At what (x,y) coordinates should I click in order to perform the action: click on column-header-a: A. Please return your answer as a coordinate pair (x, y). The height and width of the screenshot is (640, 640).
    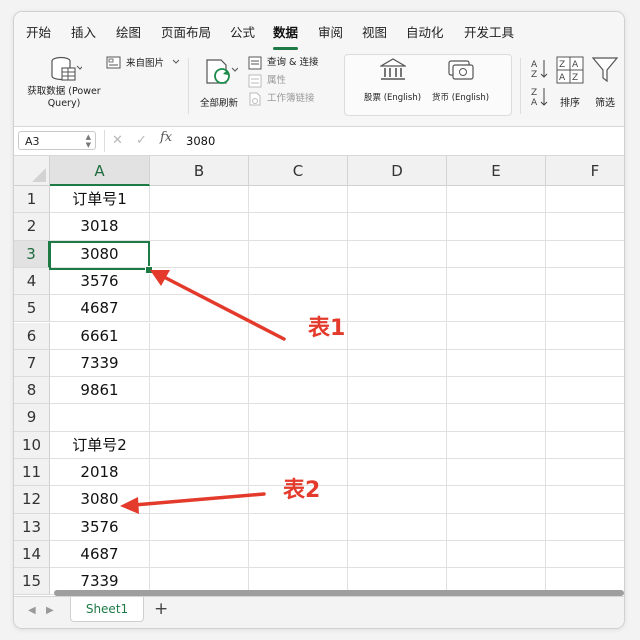
    Looking at the image, I should click on (100, 171).